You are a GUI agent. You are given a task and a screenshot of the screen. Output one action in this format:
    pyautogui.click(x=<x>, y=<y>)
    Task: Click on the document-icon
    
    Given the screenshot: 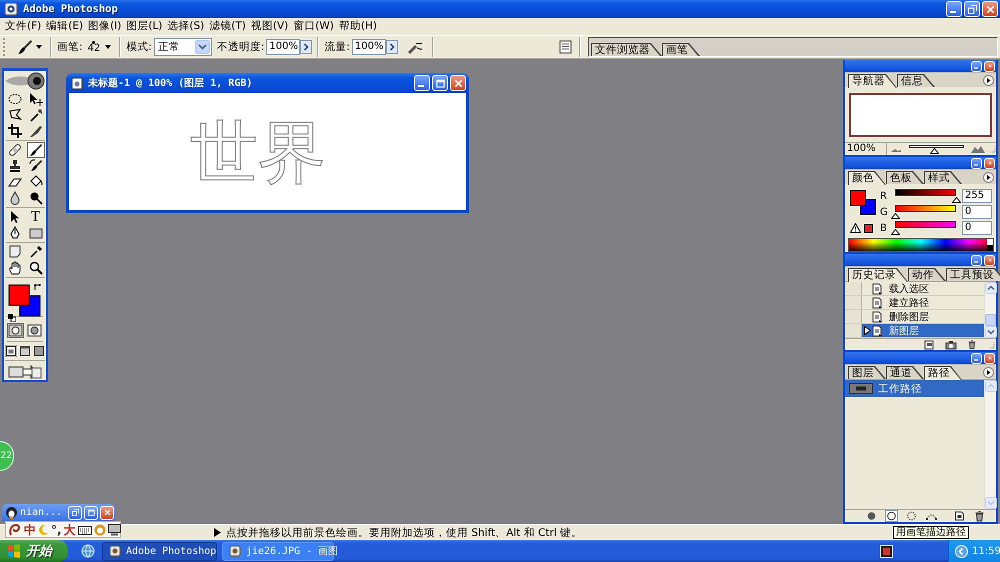 What is the action you would take?
    pyautogui.click(x=565, y=47)
    